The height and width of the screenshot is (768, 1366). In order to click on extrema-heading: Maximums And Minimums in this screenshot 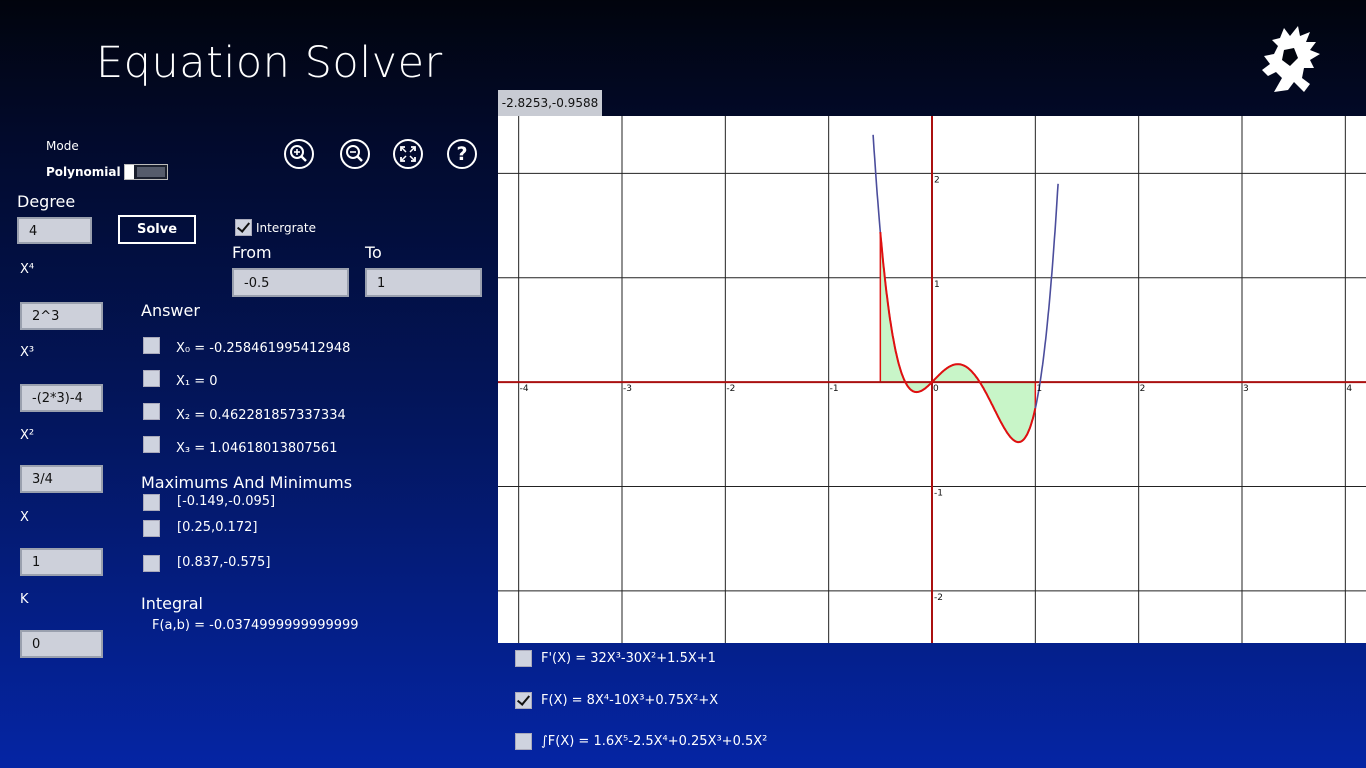, I will do `click(247, 482)`.